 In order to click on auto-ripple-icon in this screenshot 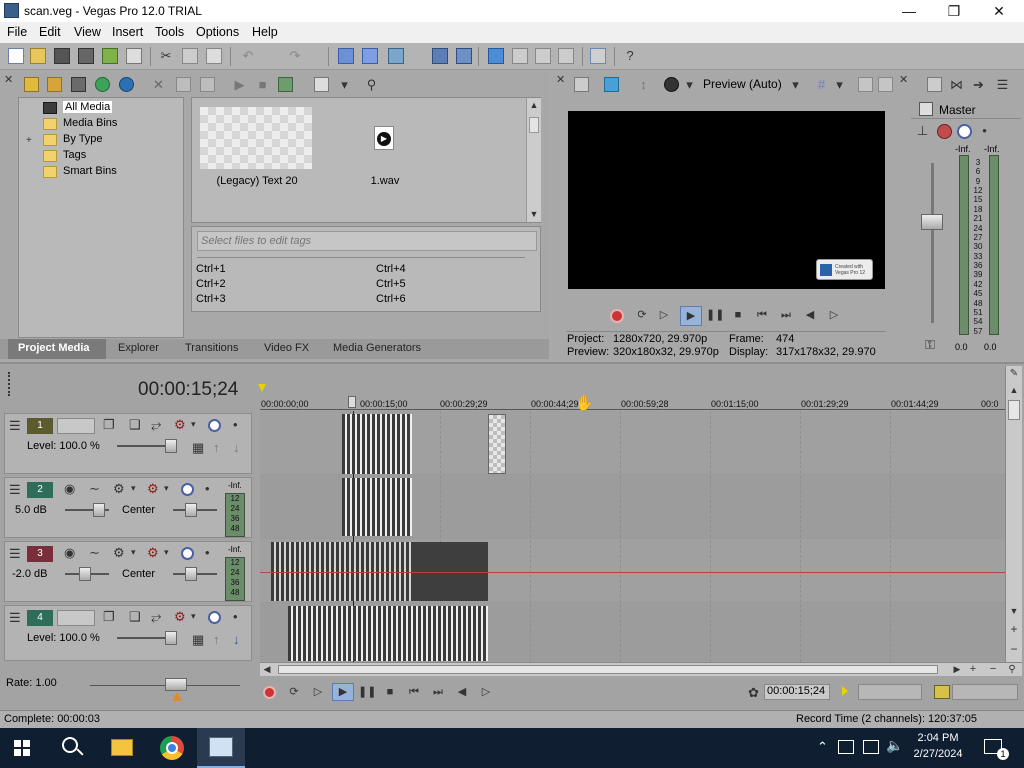, I will do `click(440, 56)`.